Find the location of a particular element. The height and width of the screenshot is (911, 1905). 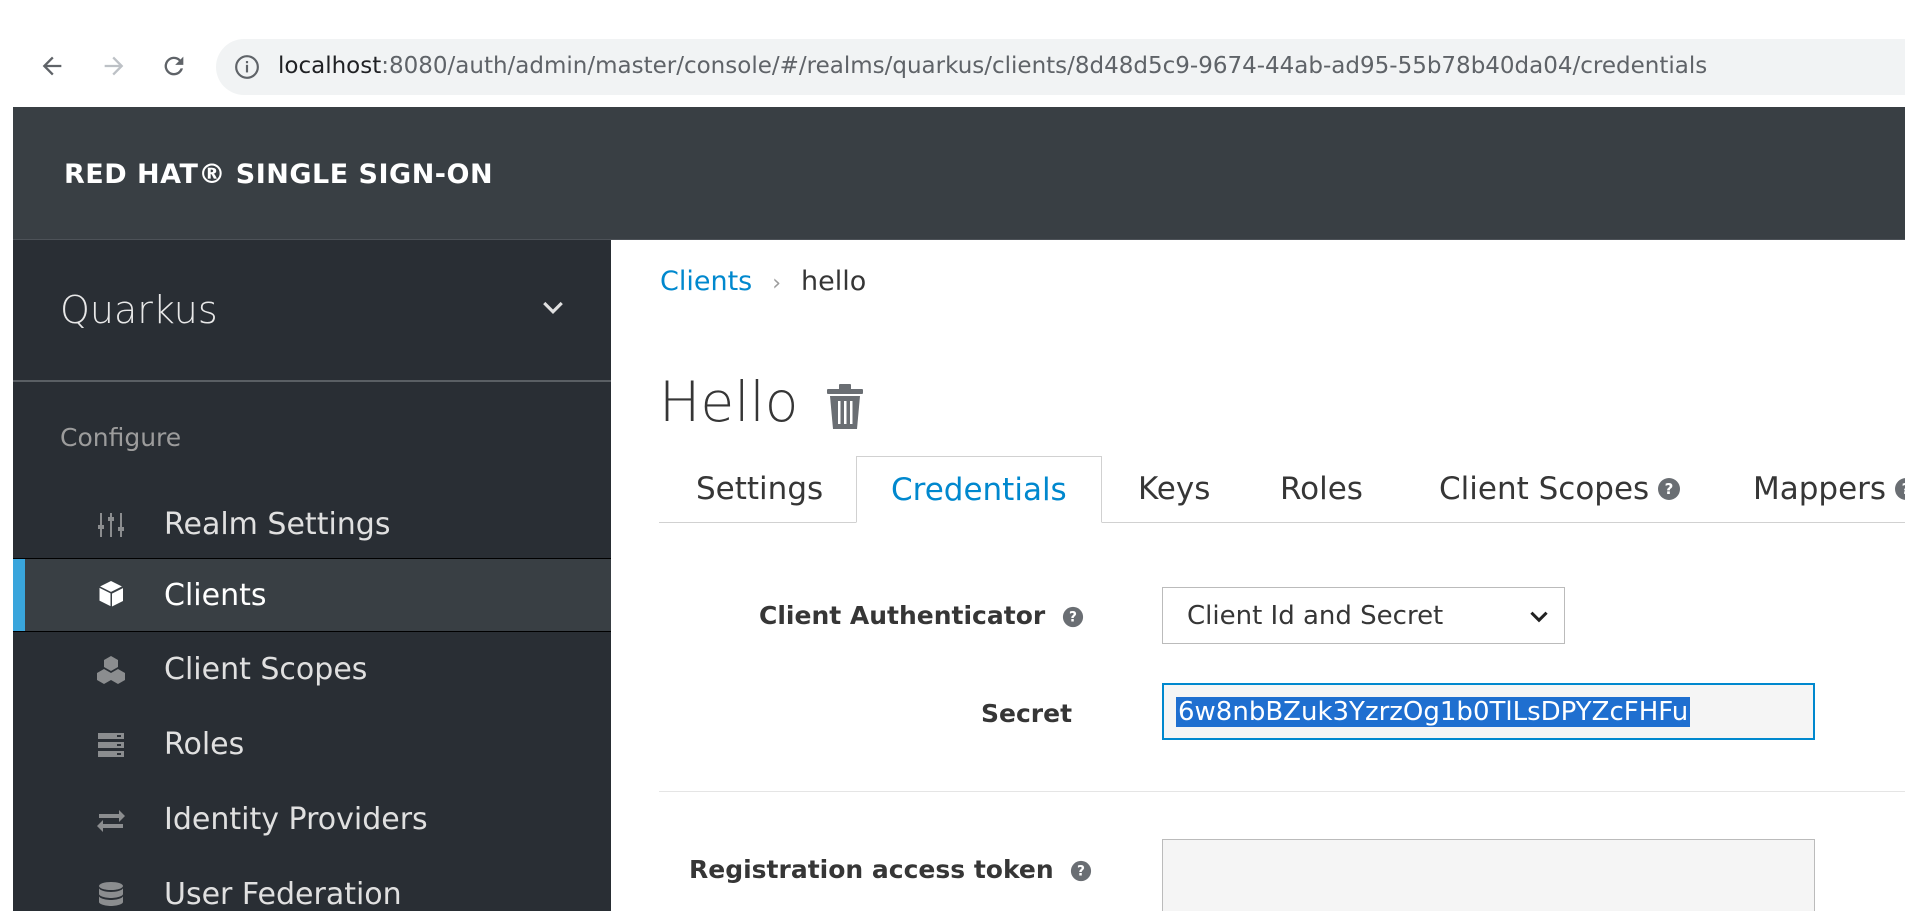

trash-icon is located at coordinates (845, 407).